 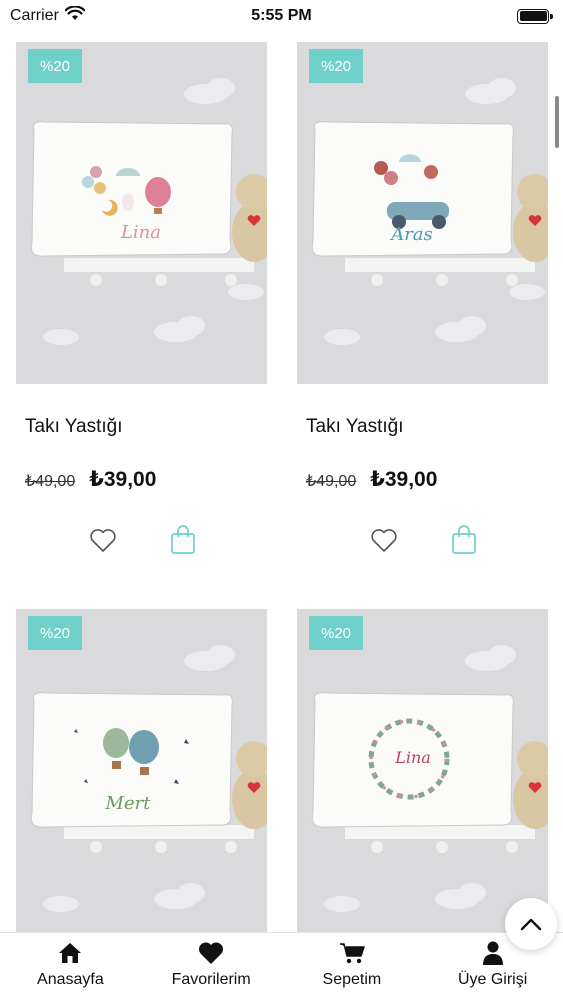 What do you see at coordinates (492, 979) in the screenshot?
I see `nav-label: Üye Girişi` at bounding box center [492, 979].